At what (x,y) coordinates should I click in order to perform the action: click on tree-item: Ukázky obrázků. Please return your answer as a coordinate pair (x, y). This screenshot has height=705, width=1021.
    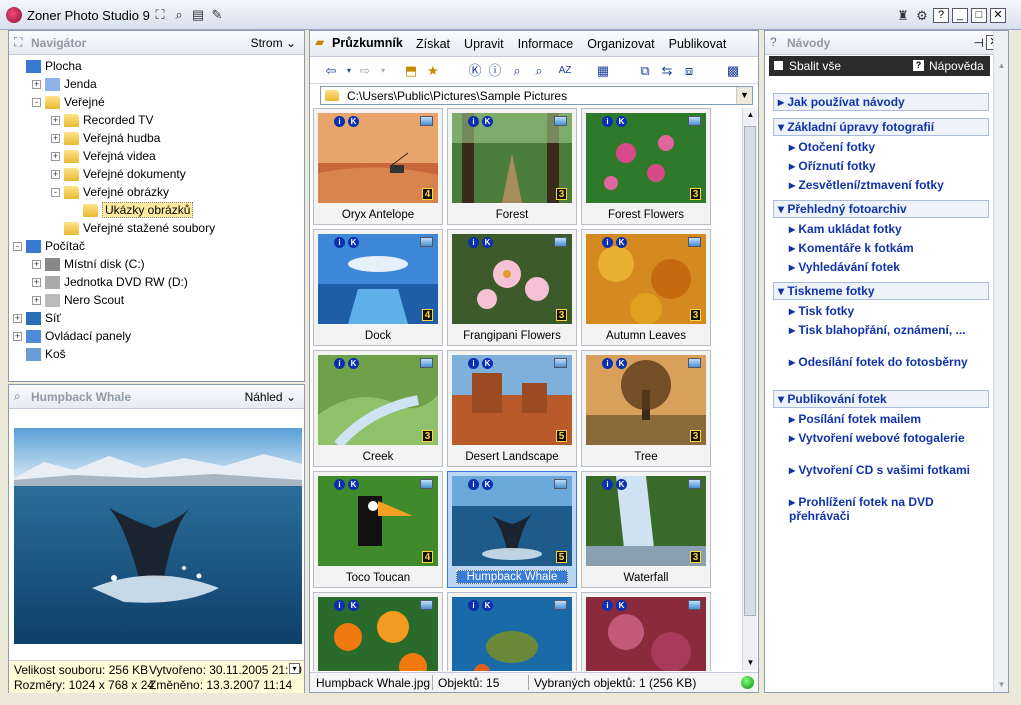
    Looking at the image, I should click on (132, 210).